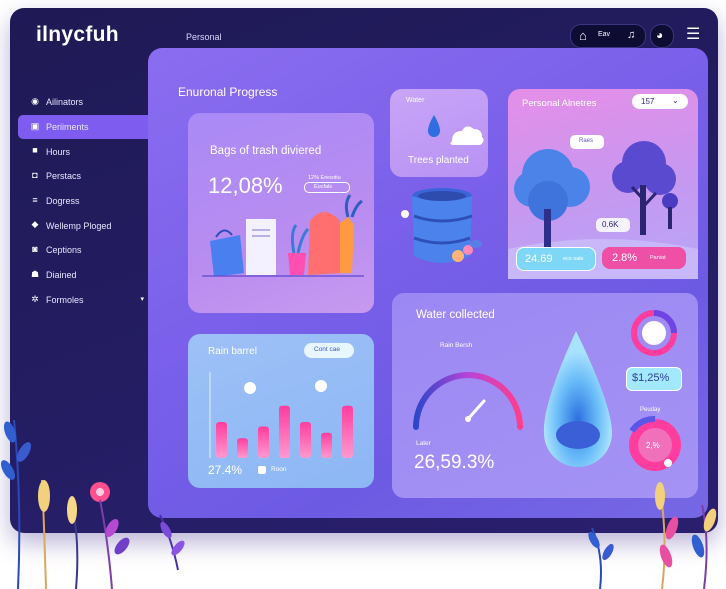 The image size is (726, 589). I want to click on sidebar-item-diained: ☗ Diained, so click(88, 275).